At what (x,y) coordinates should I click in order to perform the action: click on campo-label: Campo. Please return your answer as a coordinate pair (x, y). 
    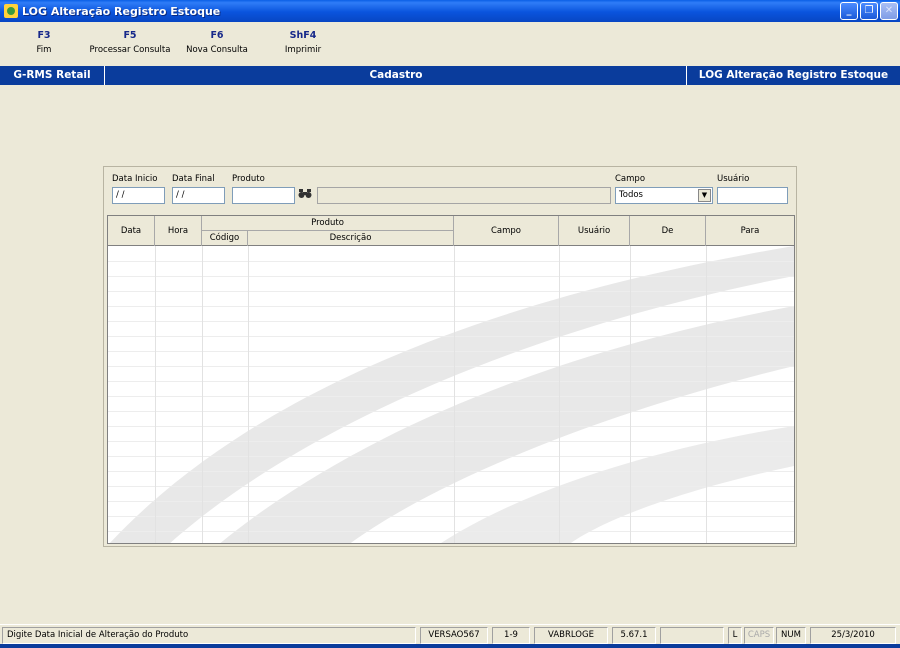
    Looking at the image, I should click on (630, 179).